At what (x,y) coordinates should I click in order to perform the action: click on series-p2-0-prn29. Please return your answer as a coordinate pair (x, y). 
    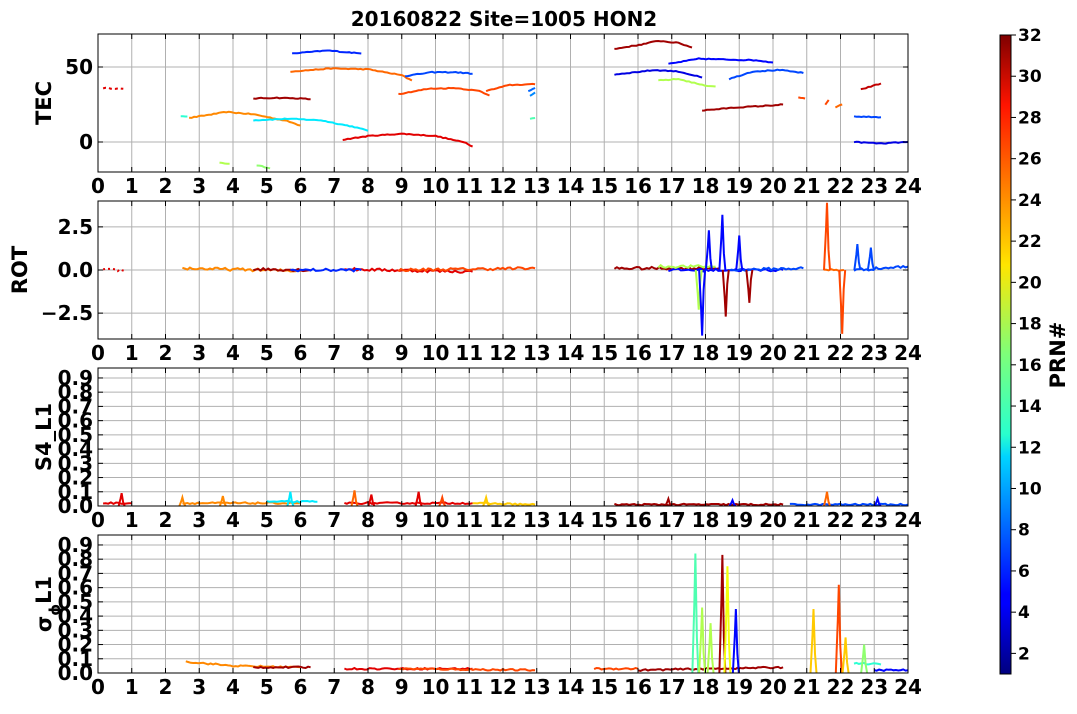
    Looking at the image, I should click on (117, 503).